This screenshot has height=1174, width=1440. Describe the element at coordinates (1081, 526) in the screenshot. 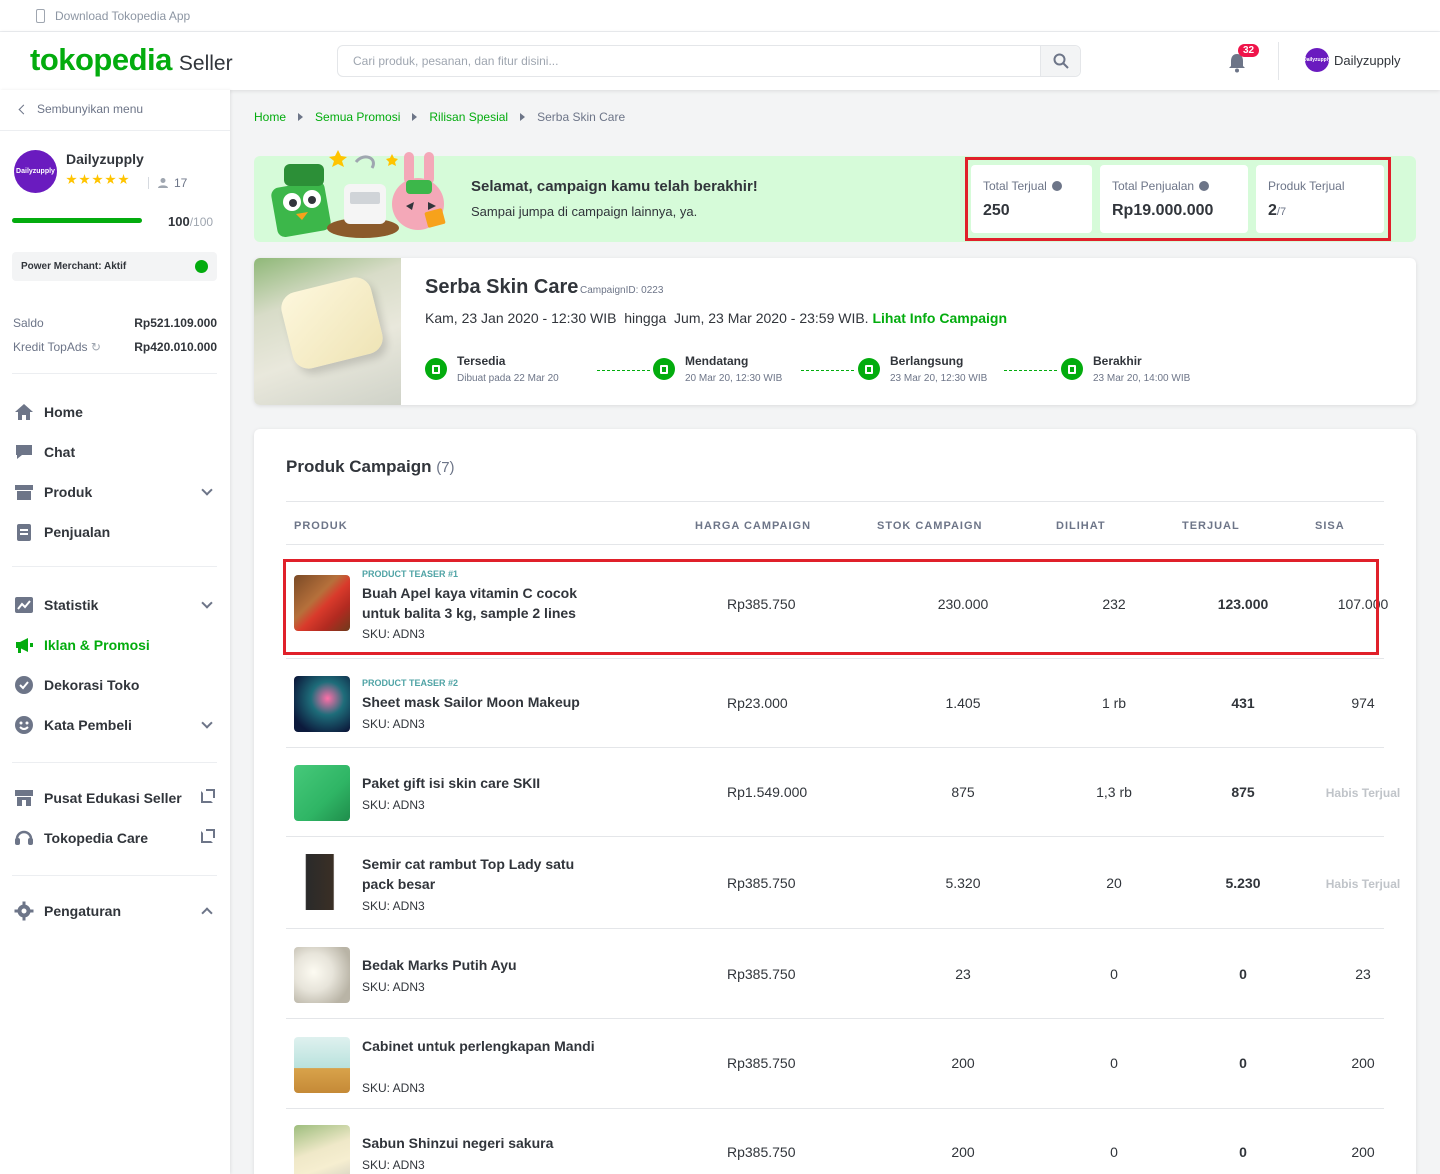

I see `column-header-dilihat: DILIHAT` at that location.